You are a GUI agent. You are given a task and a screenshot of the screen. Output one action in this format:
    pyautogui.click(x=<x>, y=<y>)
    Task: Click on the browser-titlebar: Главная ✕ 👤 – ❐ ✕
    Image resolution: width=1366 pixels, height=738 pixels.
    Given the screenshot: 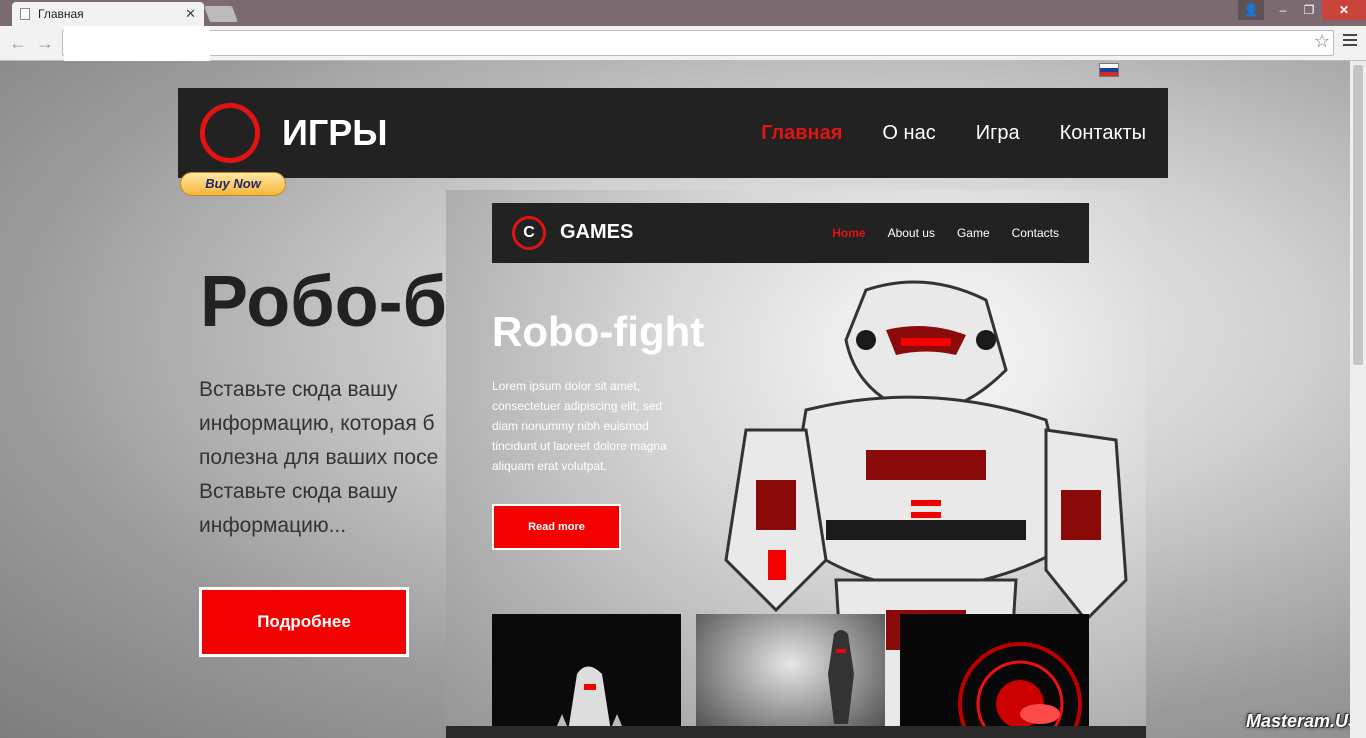 What is the action you would take?
    pyautogui.click(x=683, y=13)
    